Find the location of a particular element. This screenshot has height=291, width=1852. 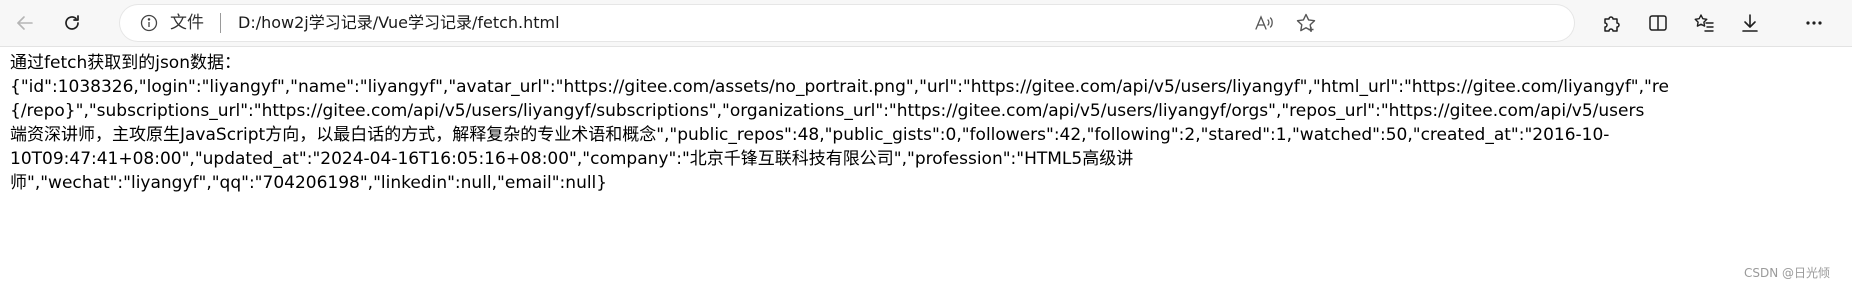

favorites-button is located at coordinates (1704, 23).